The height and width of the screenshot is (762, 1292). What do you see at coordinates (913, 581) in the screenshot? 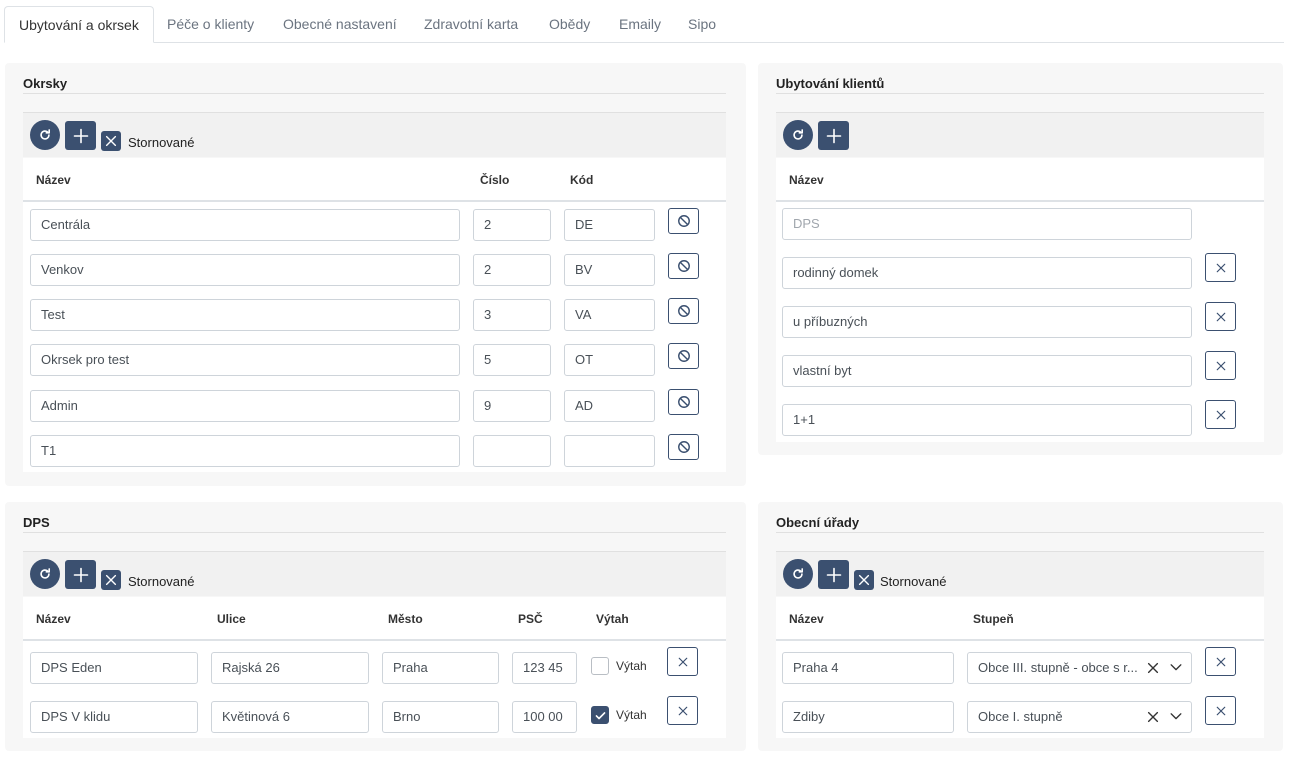
I see `stornovane-label: Stornované` at bounding box center [913, 581].